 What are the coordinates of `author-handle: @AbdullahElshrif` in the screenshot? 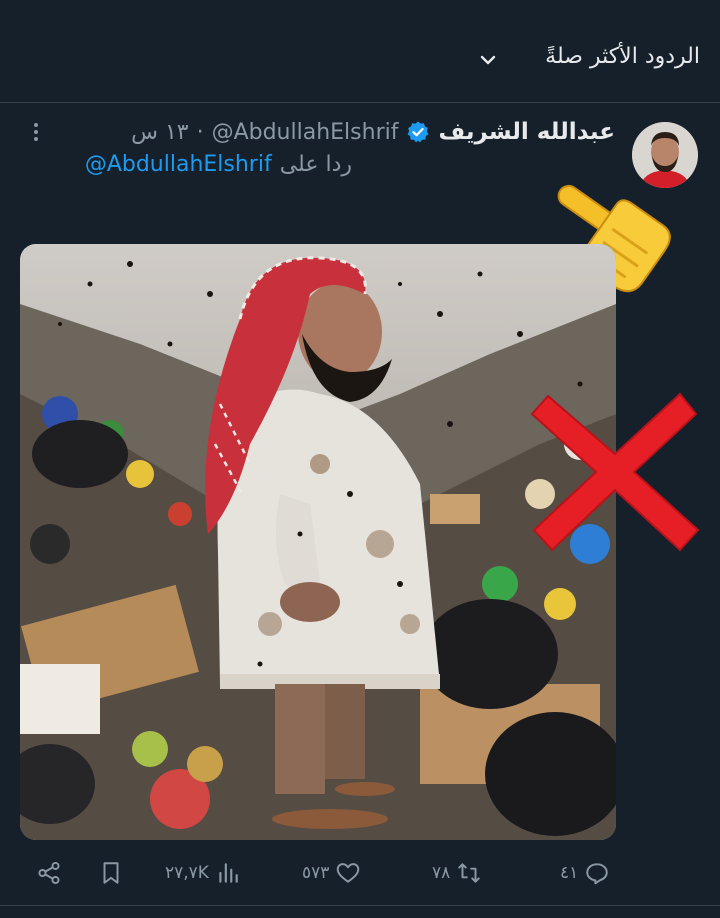 It's located at (305, 132).